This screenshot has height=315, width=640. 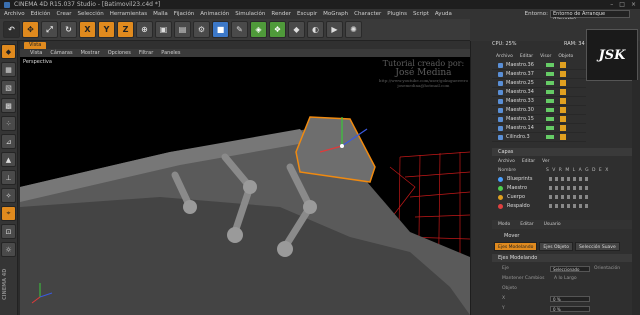 I want to click on polygons-mode-button: ▲, so click(x=8, y=159).